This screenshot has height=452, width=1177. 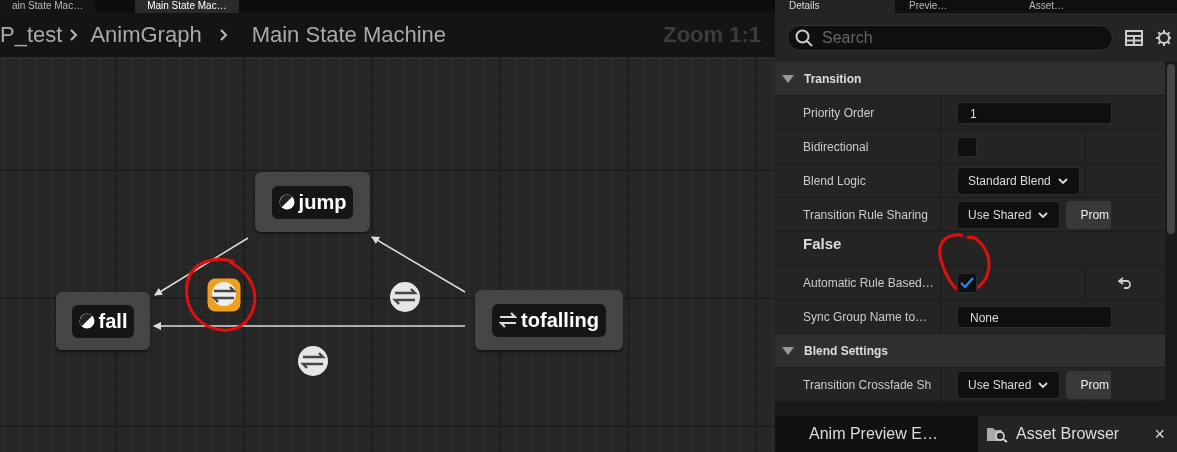 What do you see at coordinates (113, 321) in the screenshot?
I see `node-label: fall` at bounding box center [113, 321].